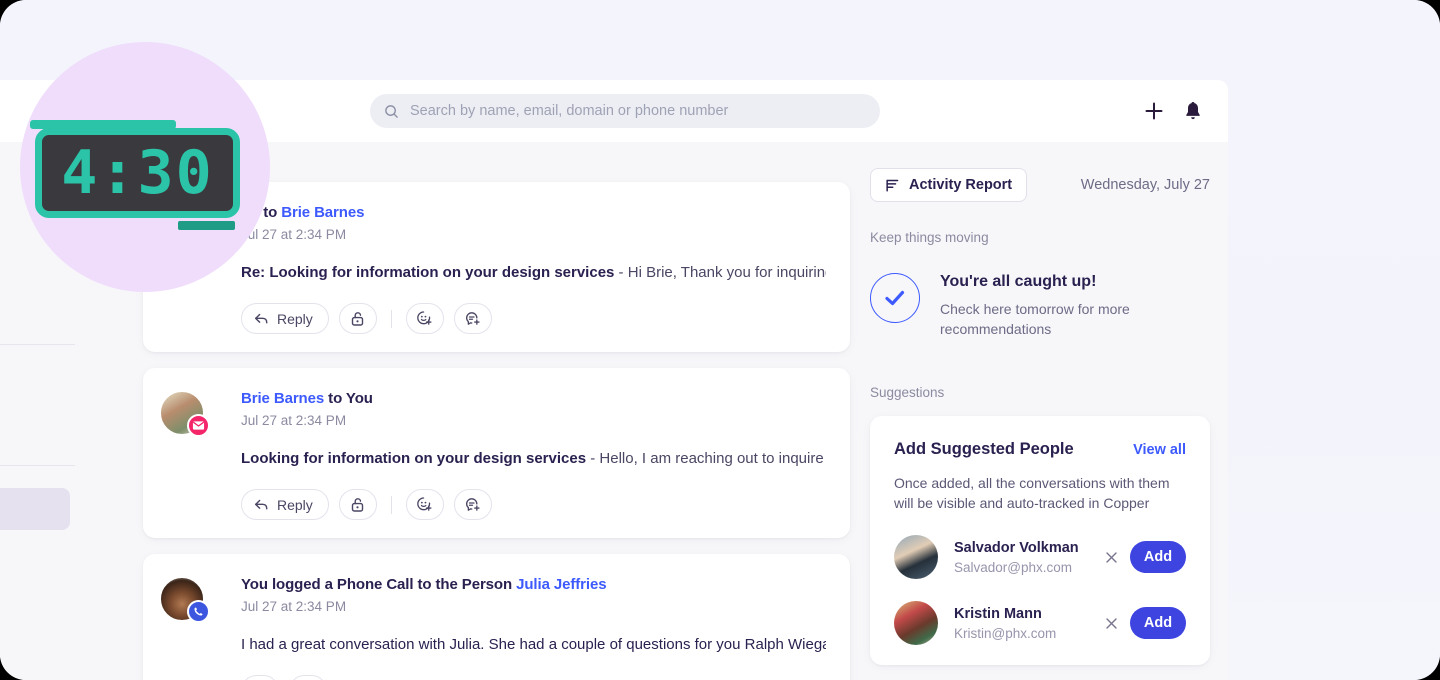  What do you see at coordinates (198, 611) in the screenshot?
I see `call-badge` at bounding box center [198, 611].